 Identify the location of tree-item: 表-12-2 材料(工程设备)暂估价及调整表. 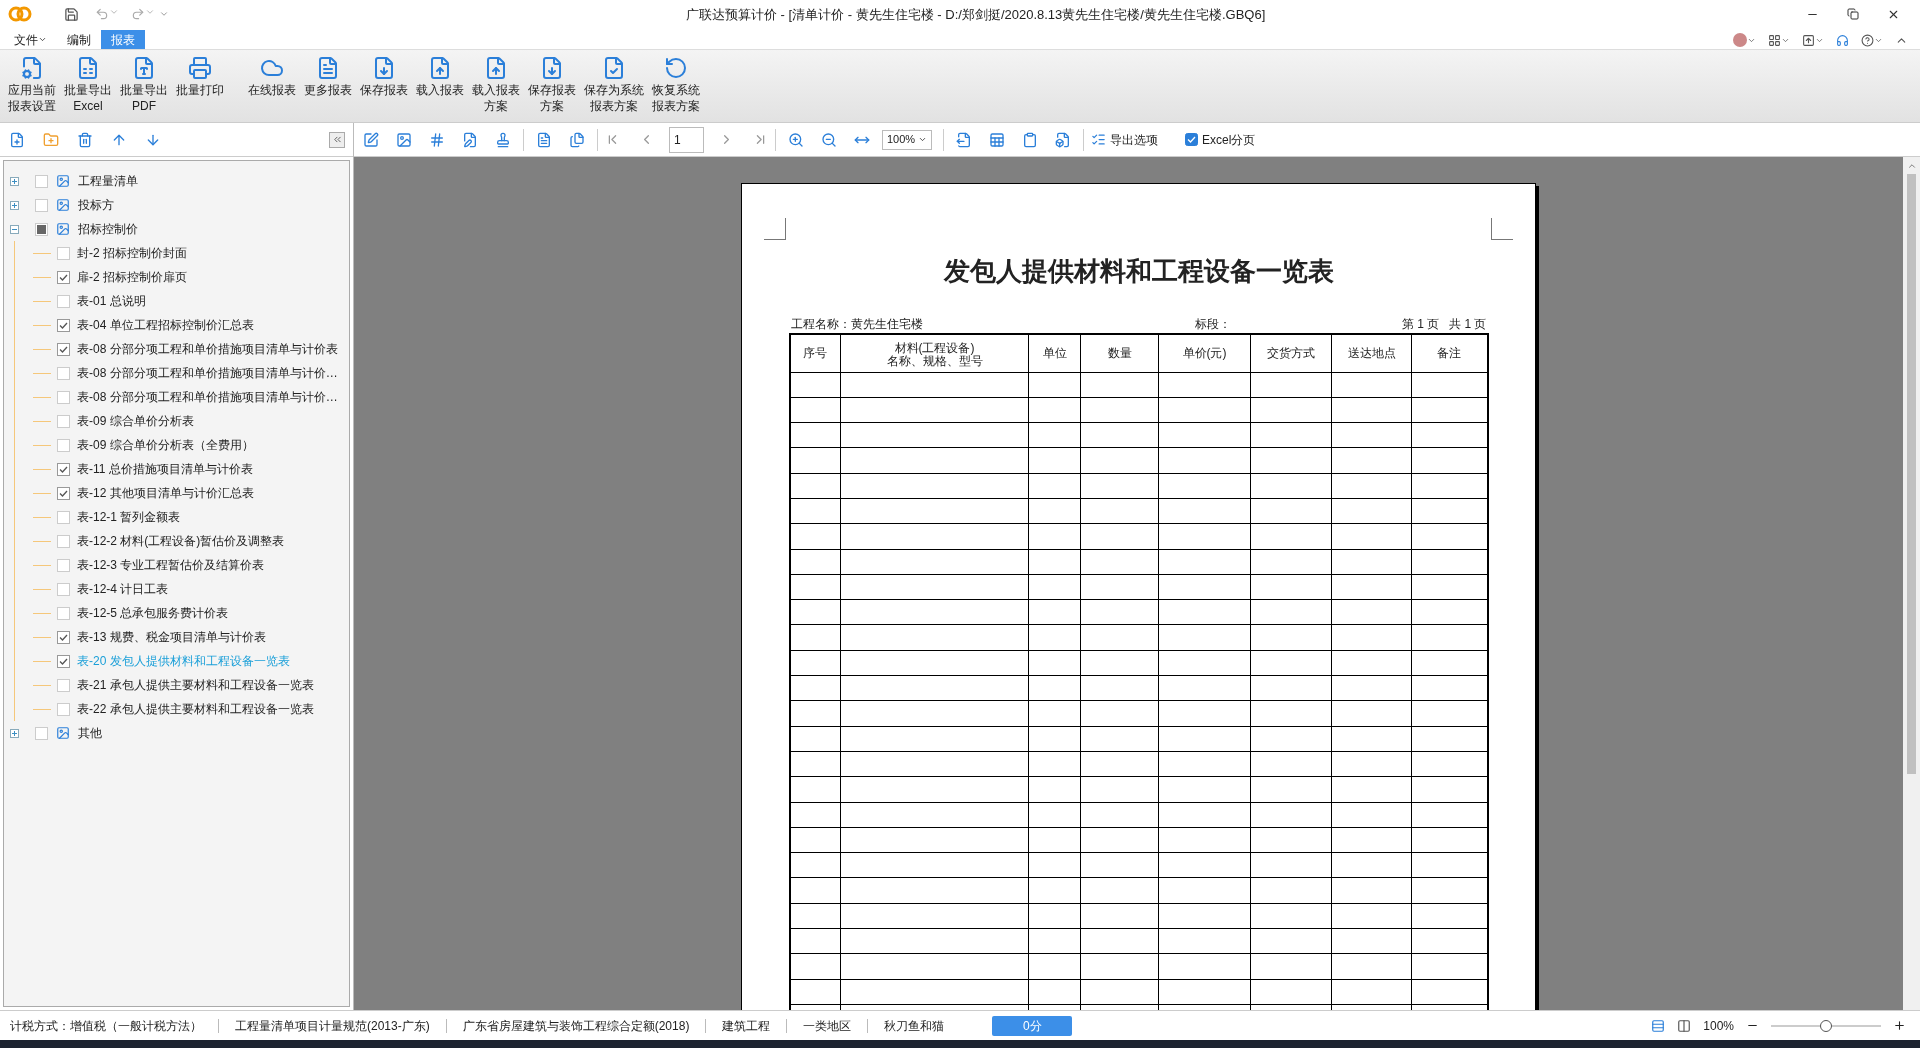
(181, 541).